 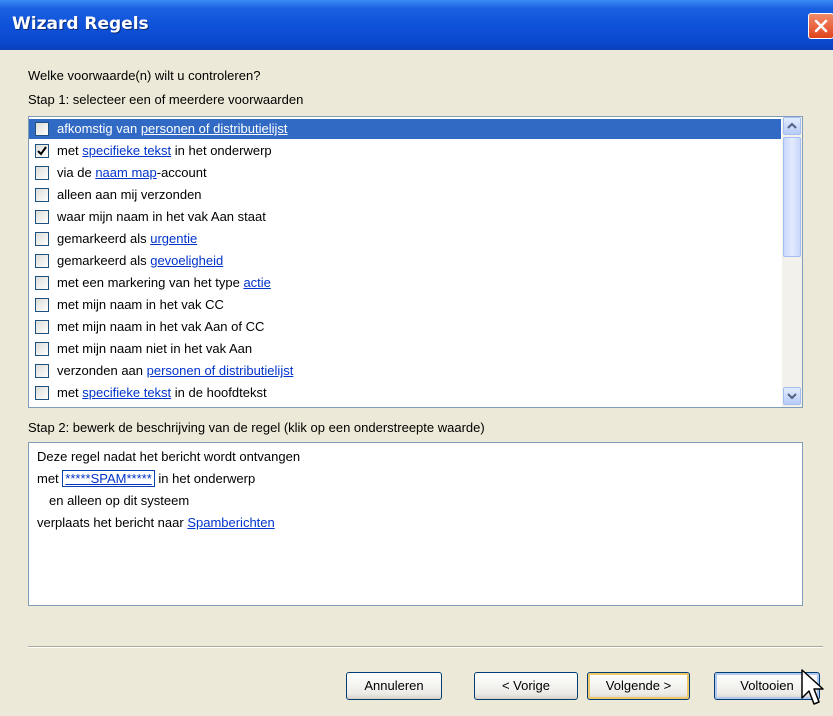 I want to click on condition-text: met mijn naam in het vak Aan of CC, so click(x=160, y=326).